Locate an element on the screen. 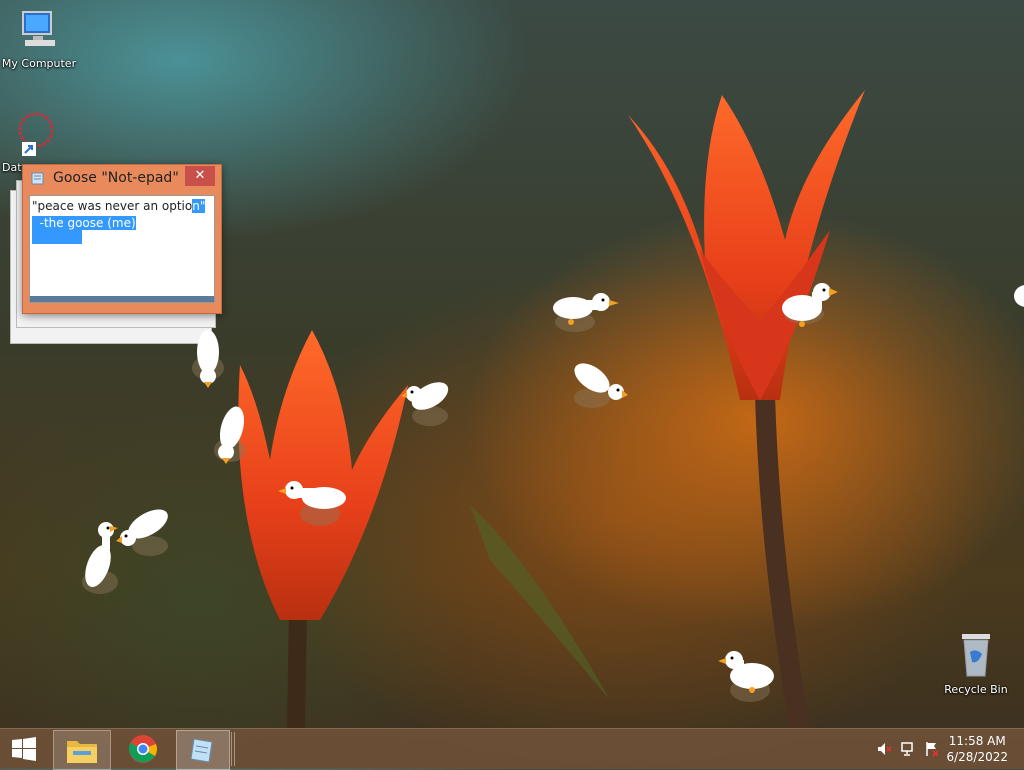  taskbar-app-notepad is located at coordinates (203, 750).